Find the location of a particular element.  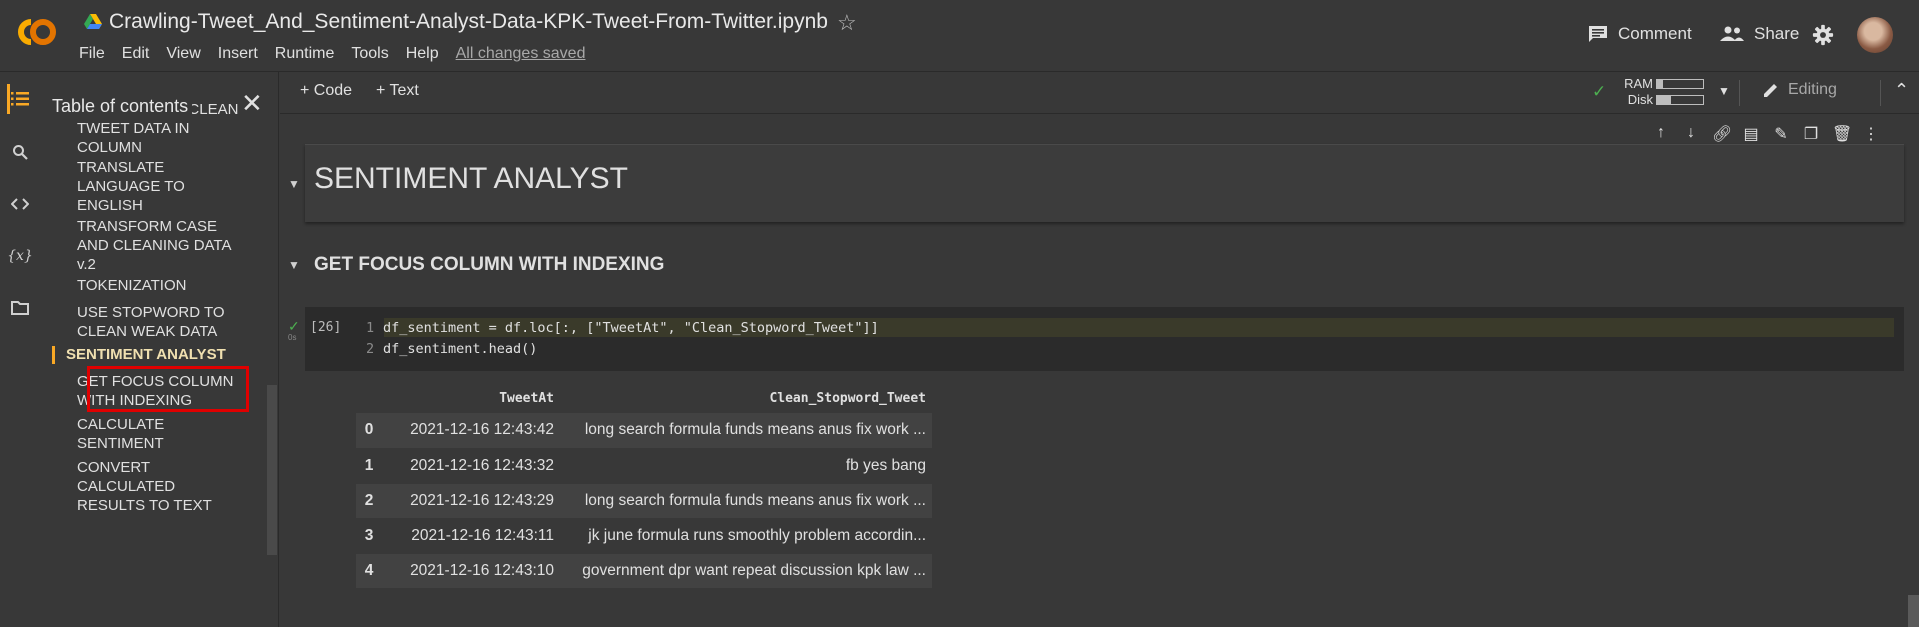

resources-dropdown-icon: ▼ is located at coordinates (1724, 91).